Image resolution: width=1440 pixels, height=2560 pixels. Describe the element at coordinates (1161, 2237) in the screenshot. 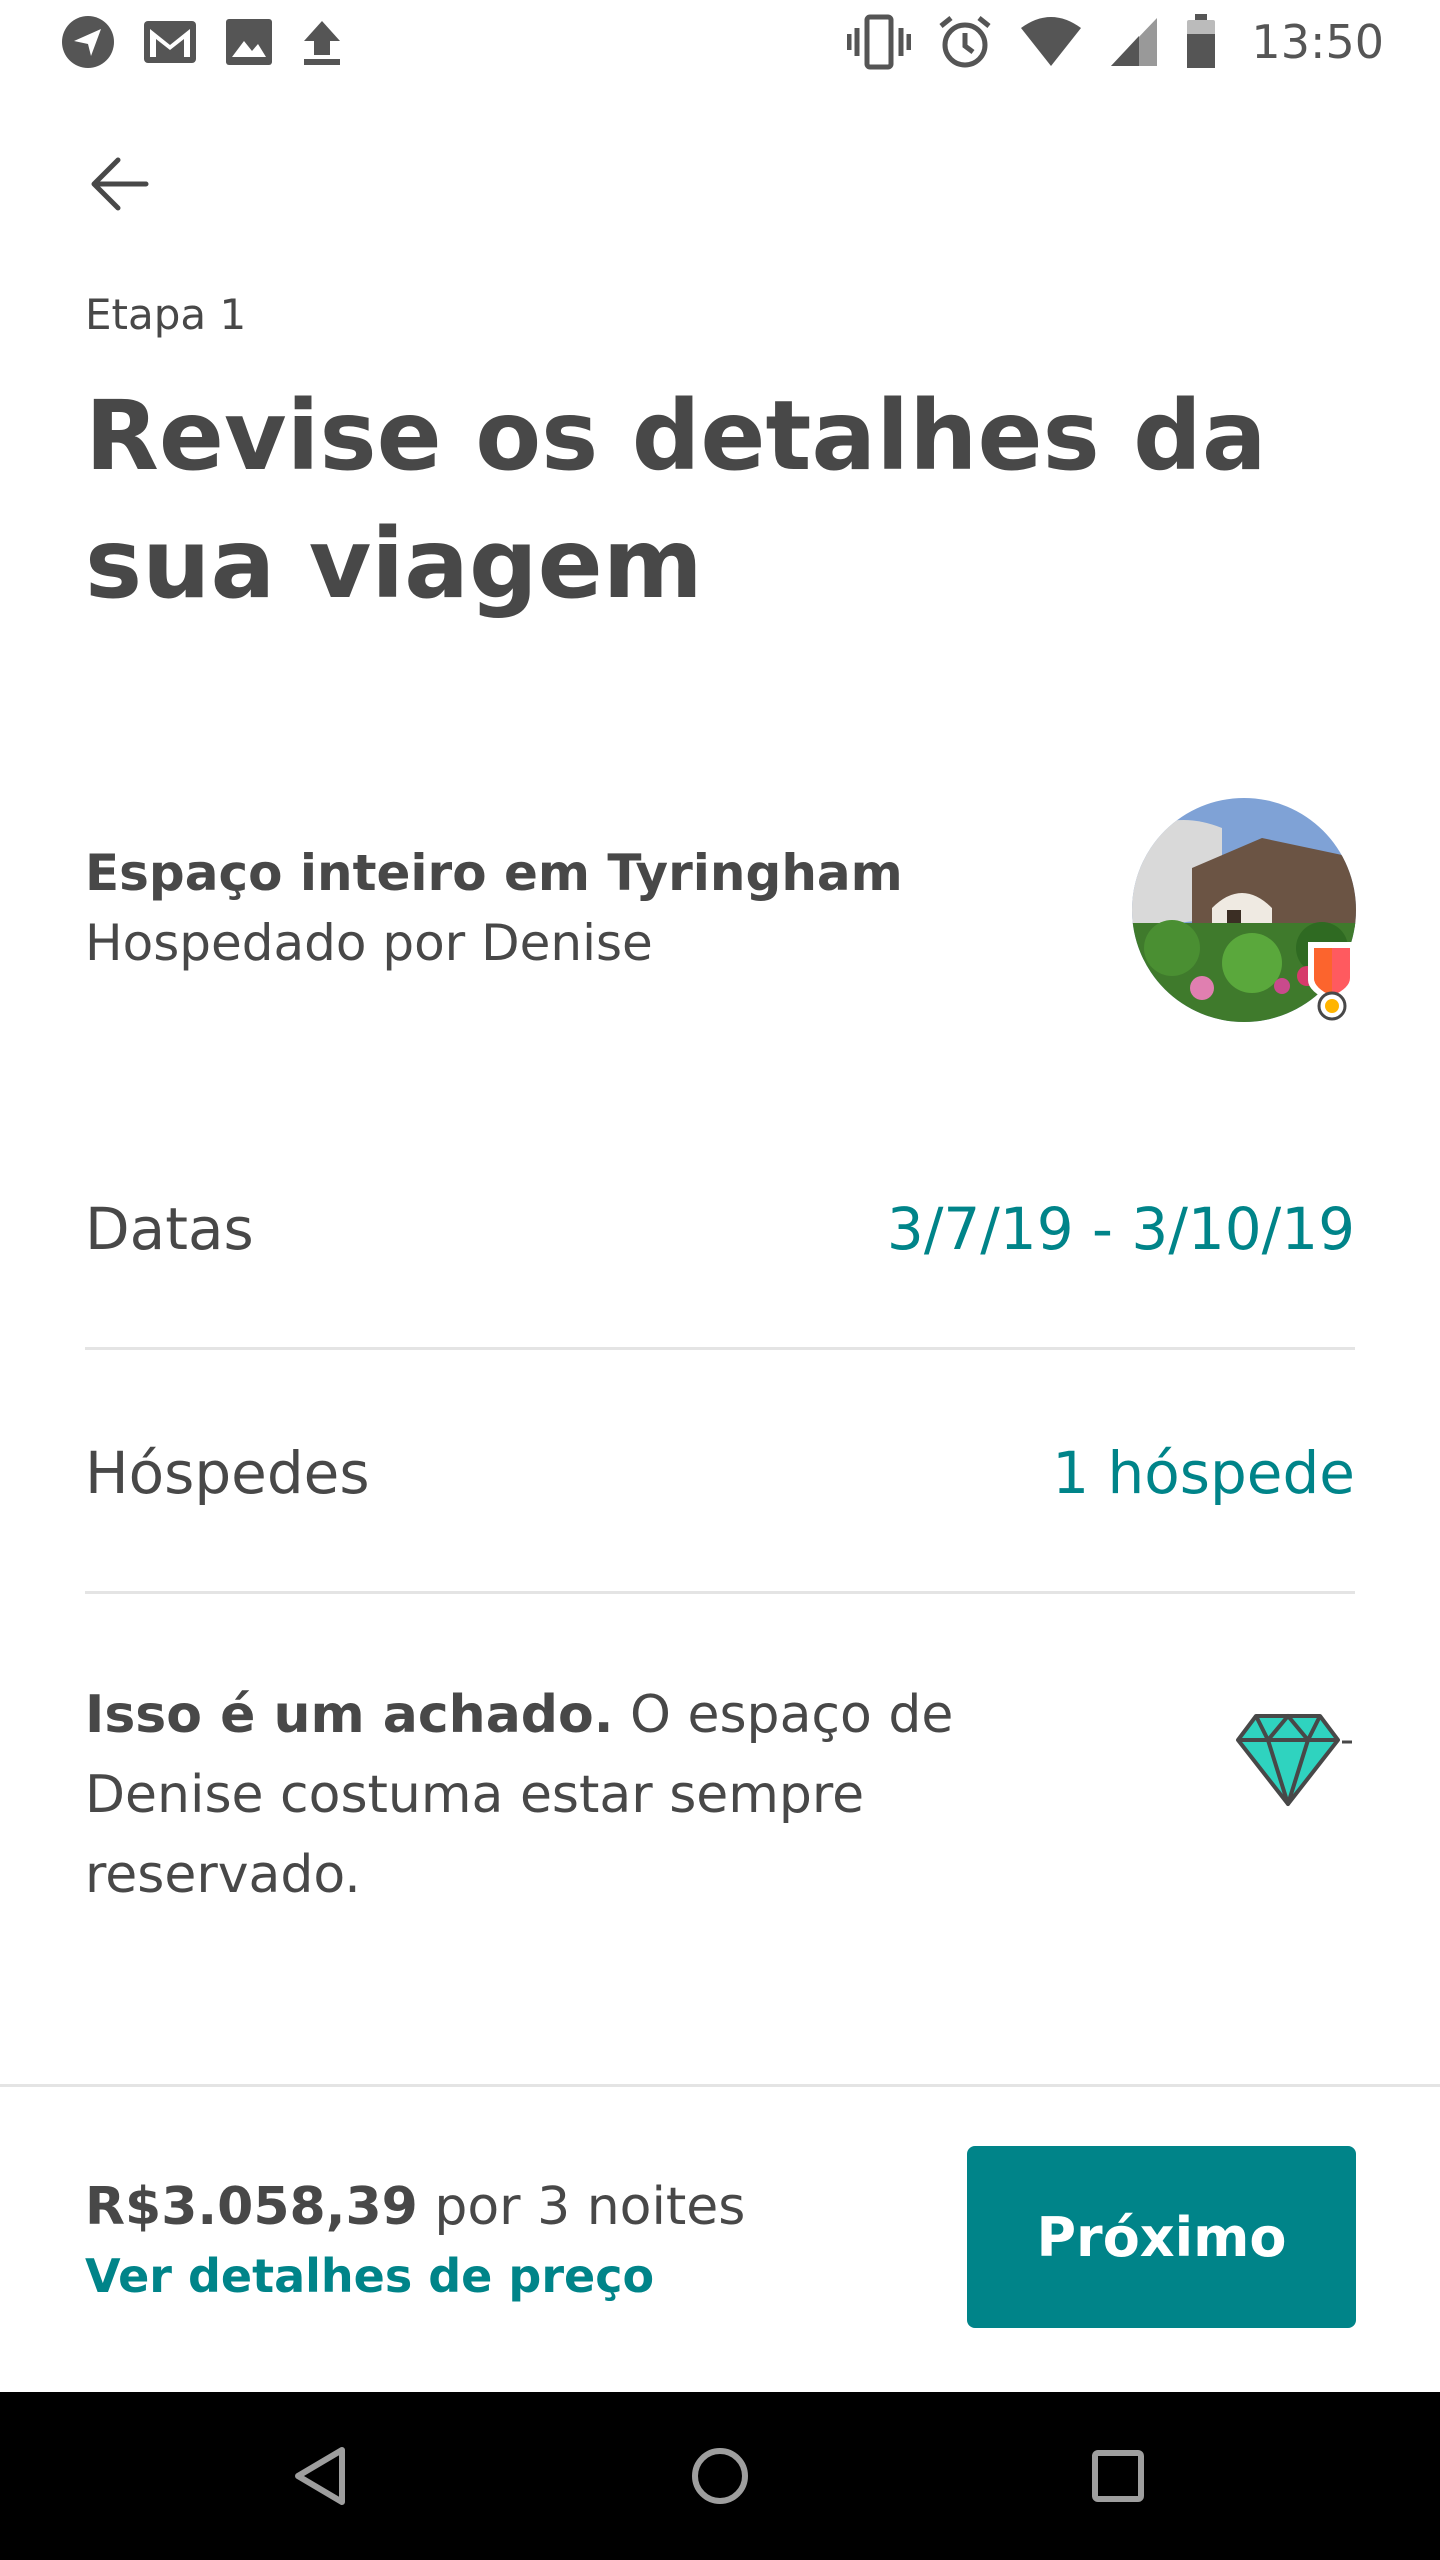

I see `next-button: Próximo` at that location.